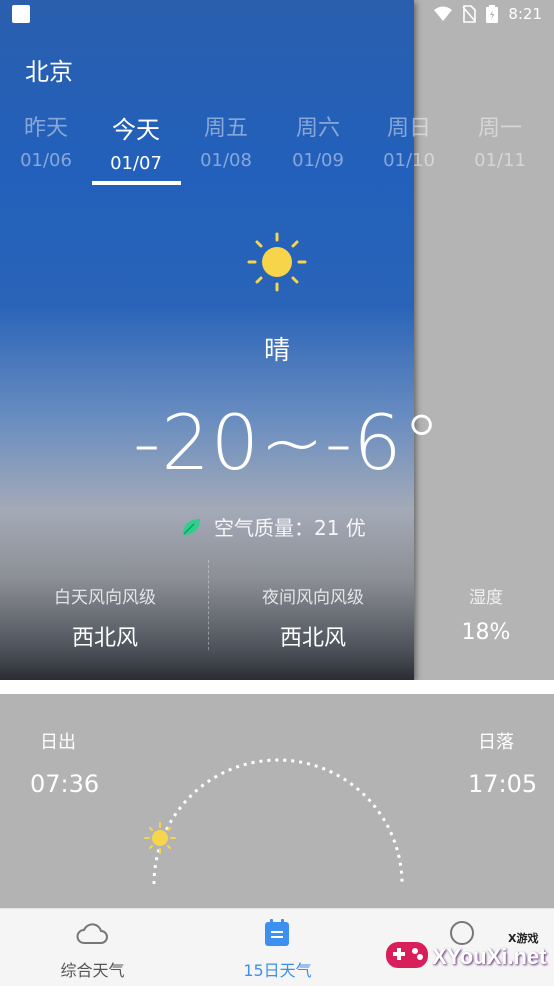 This screenshot has height=986, width=554. What do you see at coordinates (58, 742) in the screenshot?
I see `sunrise-label: 日出` at bounding box center [58, 742].